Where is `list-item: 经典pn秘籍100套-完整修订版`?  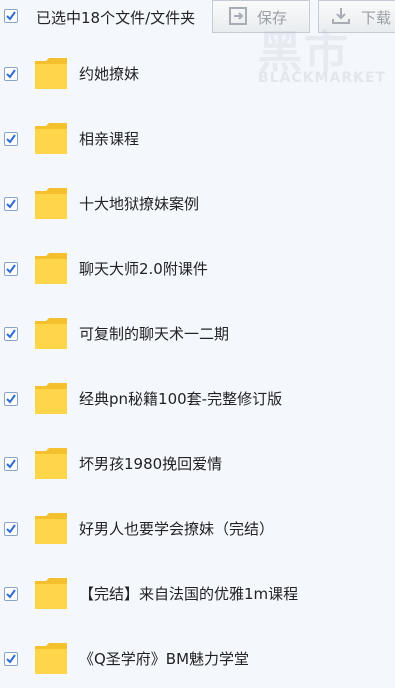
list-item: 经典pn秘籍100套-完整修订版 is located at coordinates (197, 398).